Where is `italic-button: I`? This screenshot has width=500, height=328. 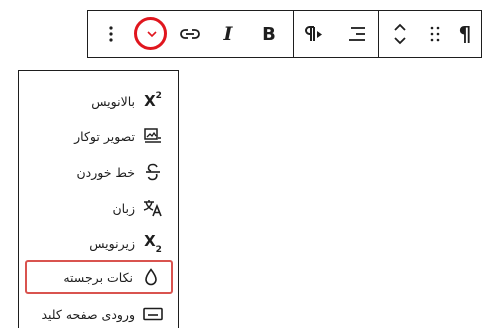 italic-button: I is located at coordinates (228, 34).